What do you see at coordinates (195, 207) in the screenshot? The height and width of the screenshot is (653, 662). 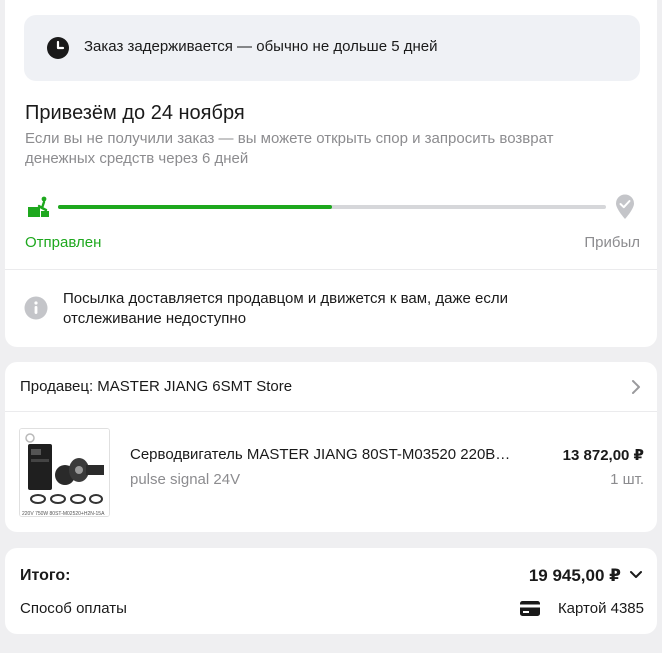 I see `delivery-progress-fill` at bounding box center [195, 207].